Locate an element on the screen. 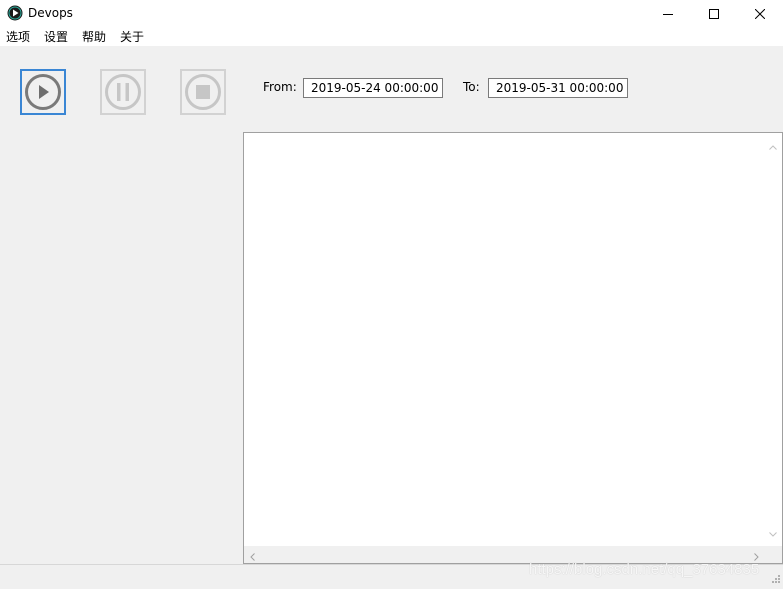 This screenshot has width=783, height=589. menu-about: 关于 is located at coordinates (132, 37).